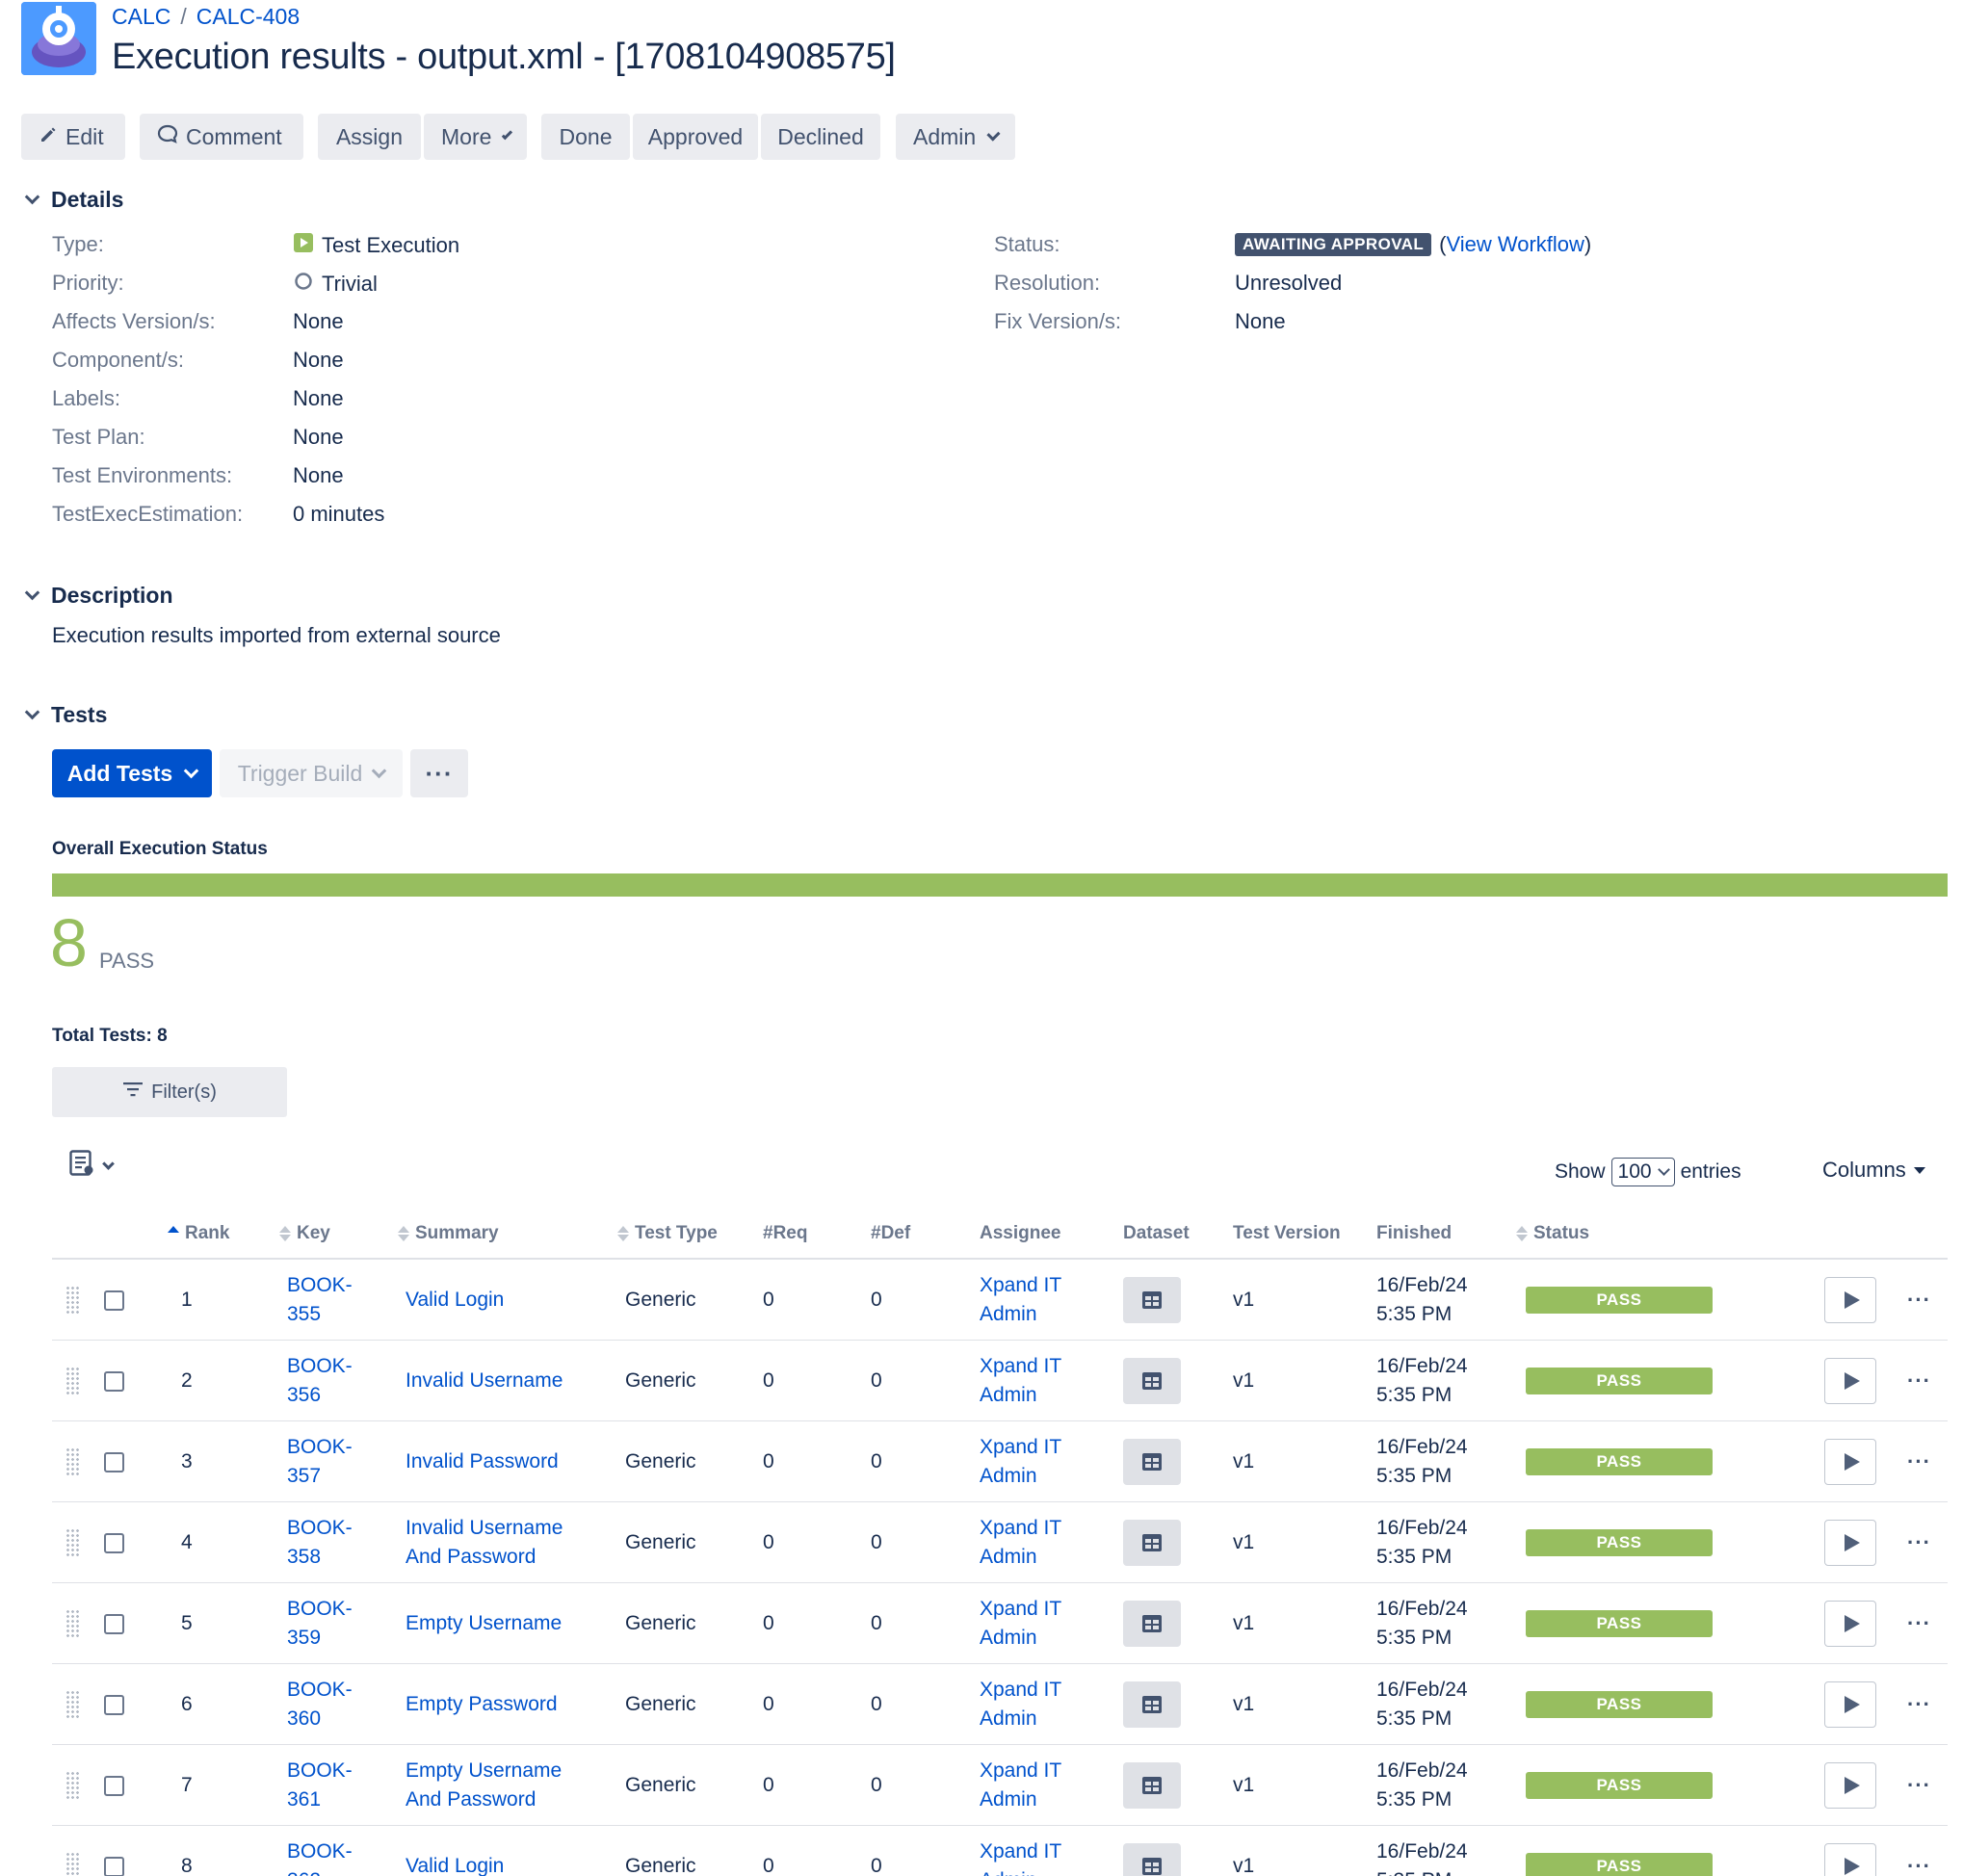 Image resolution: width=1963 pixels, height=1876 pixels. What do you see at coordinates (1642, 1172) in the screenshot?
I see `page-size-select: 100` at bounding box center [1642, 1172].